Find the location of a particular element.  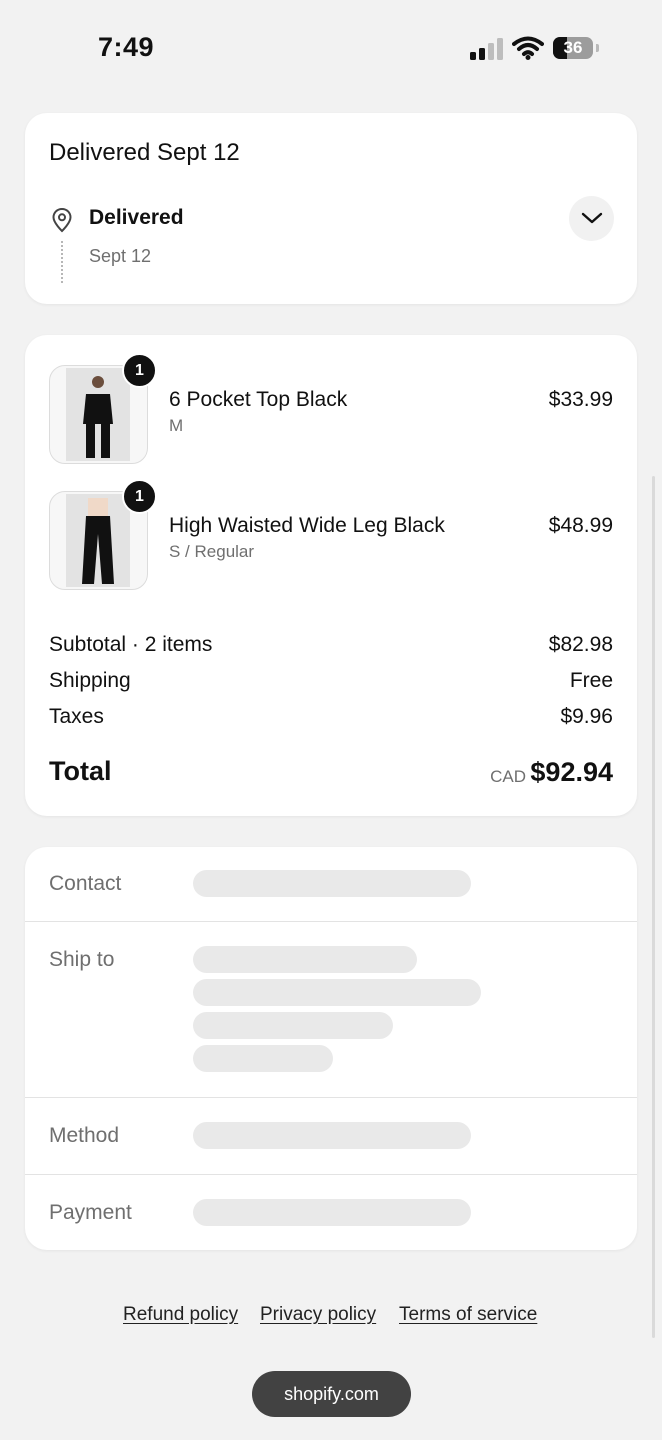

method-placeholder is located at coordinates (332, 1135).